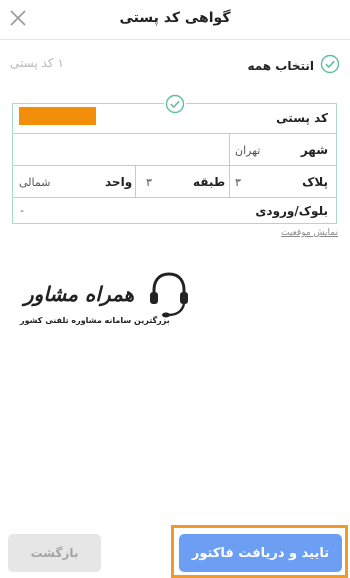 The image size is (350, 578). What do you see at coordinates (174, 182) in the screenshot?
I see `address-row: پلاک ۳ طبقه ۳ واحد شمالی` at bounding box center [174, 182].